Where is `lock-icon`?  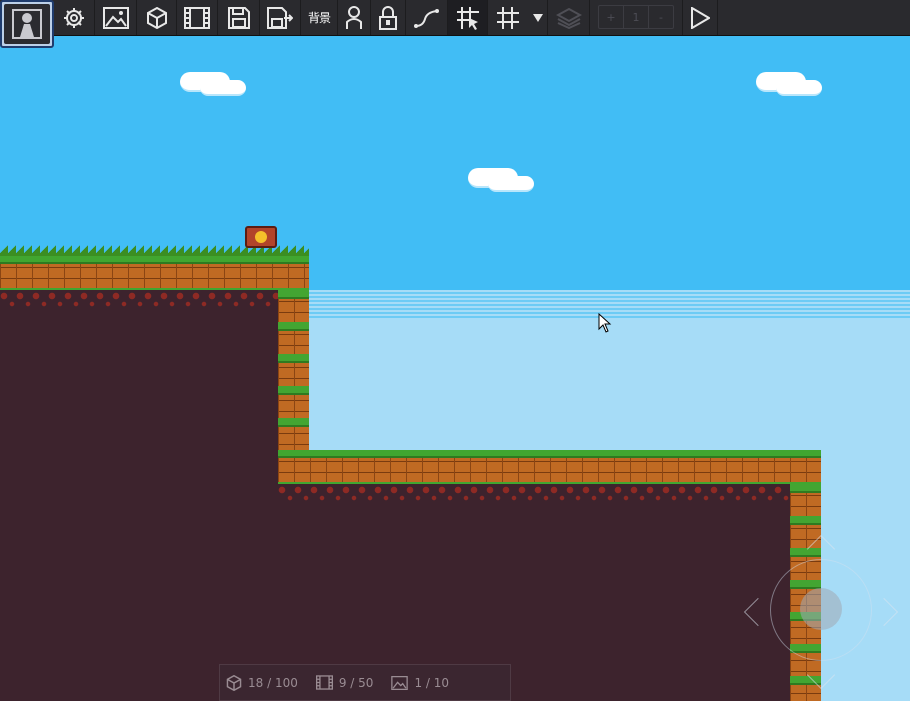 lock-icon is located at coordinates (388, 17).